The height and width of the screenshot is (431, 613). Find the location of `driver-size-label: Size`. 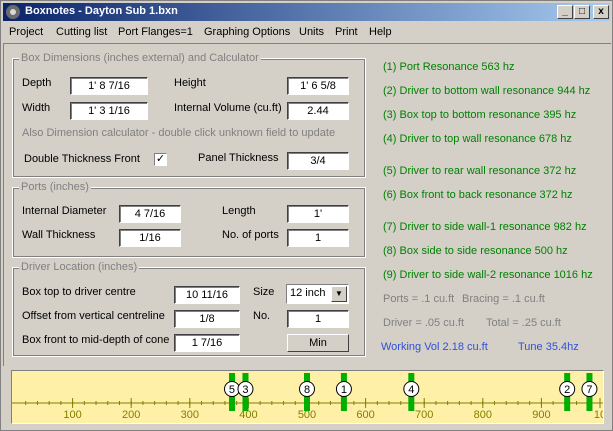

driver-size-label: Size is located at coordinates (264, 292).